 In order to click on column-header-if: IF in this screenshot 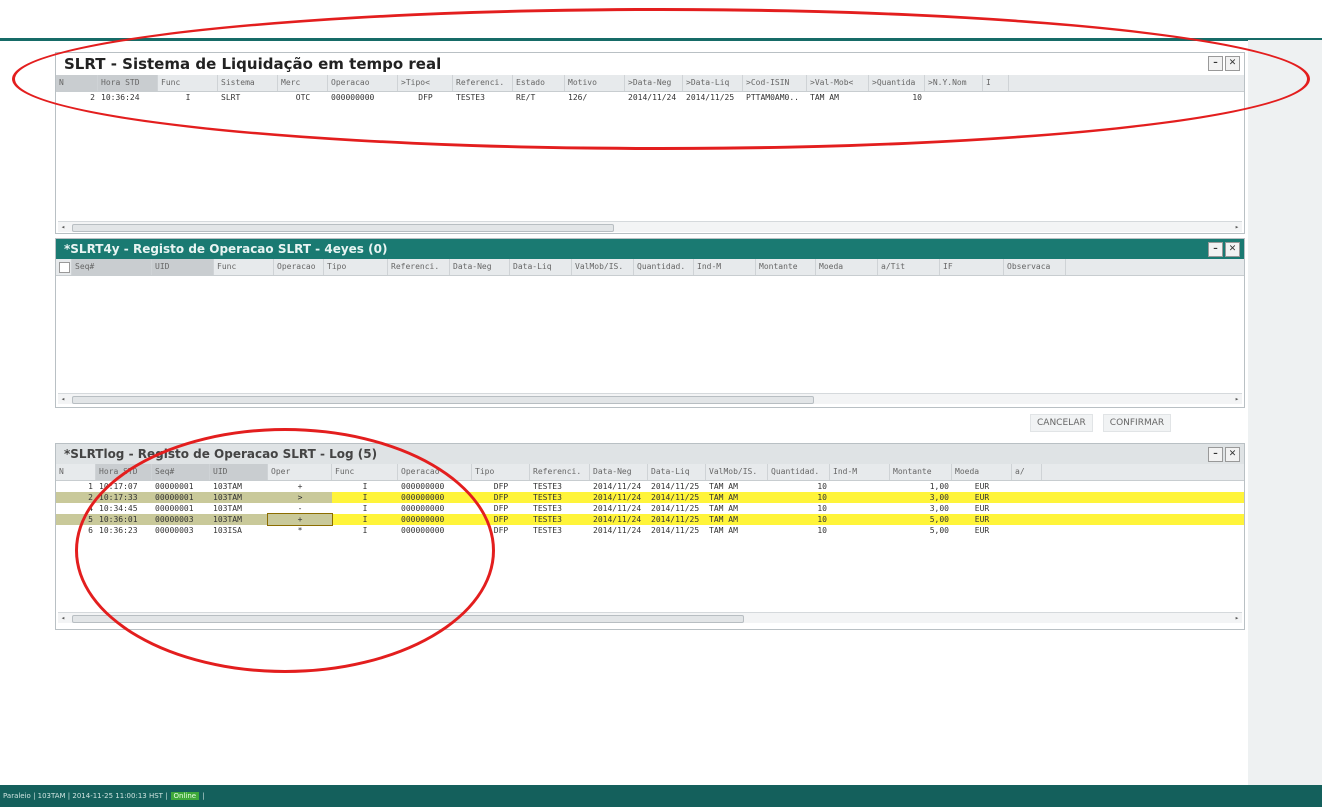, I will do `click(972, 267)`.